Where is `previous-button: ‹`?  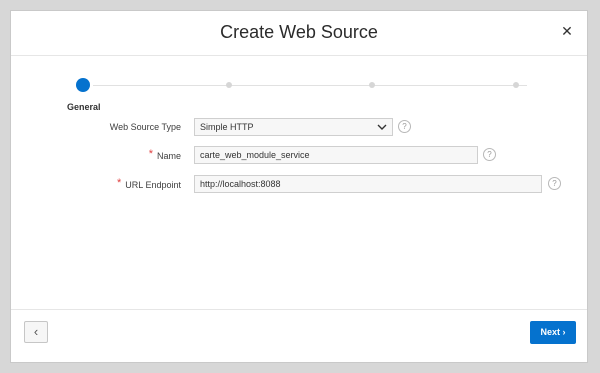
previous-button: ‹ is located at coordinates (36, 332).